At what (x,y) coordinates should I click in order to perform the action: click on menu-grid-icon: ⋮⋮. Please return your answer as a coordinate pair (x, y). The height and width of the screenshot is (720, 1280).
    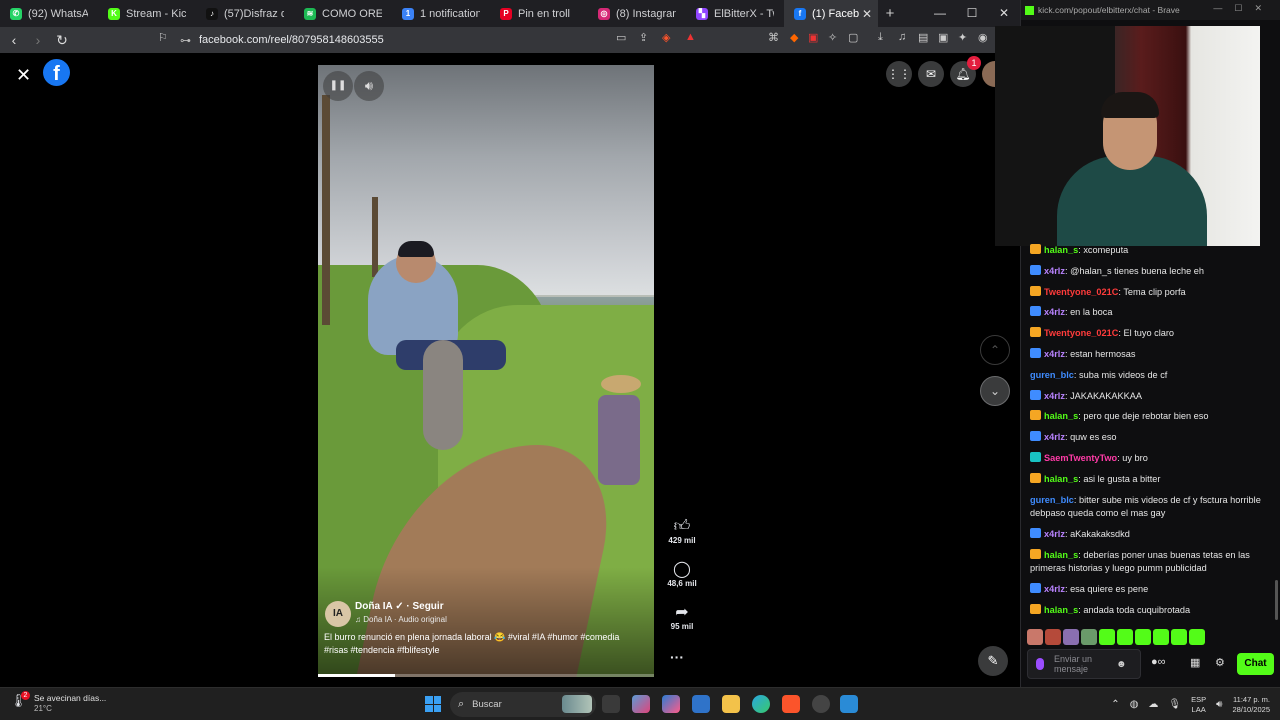
    Looking at the image, I should click on (899, 74).